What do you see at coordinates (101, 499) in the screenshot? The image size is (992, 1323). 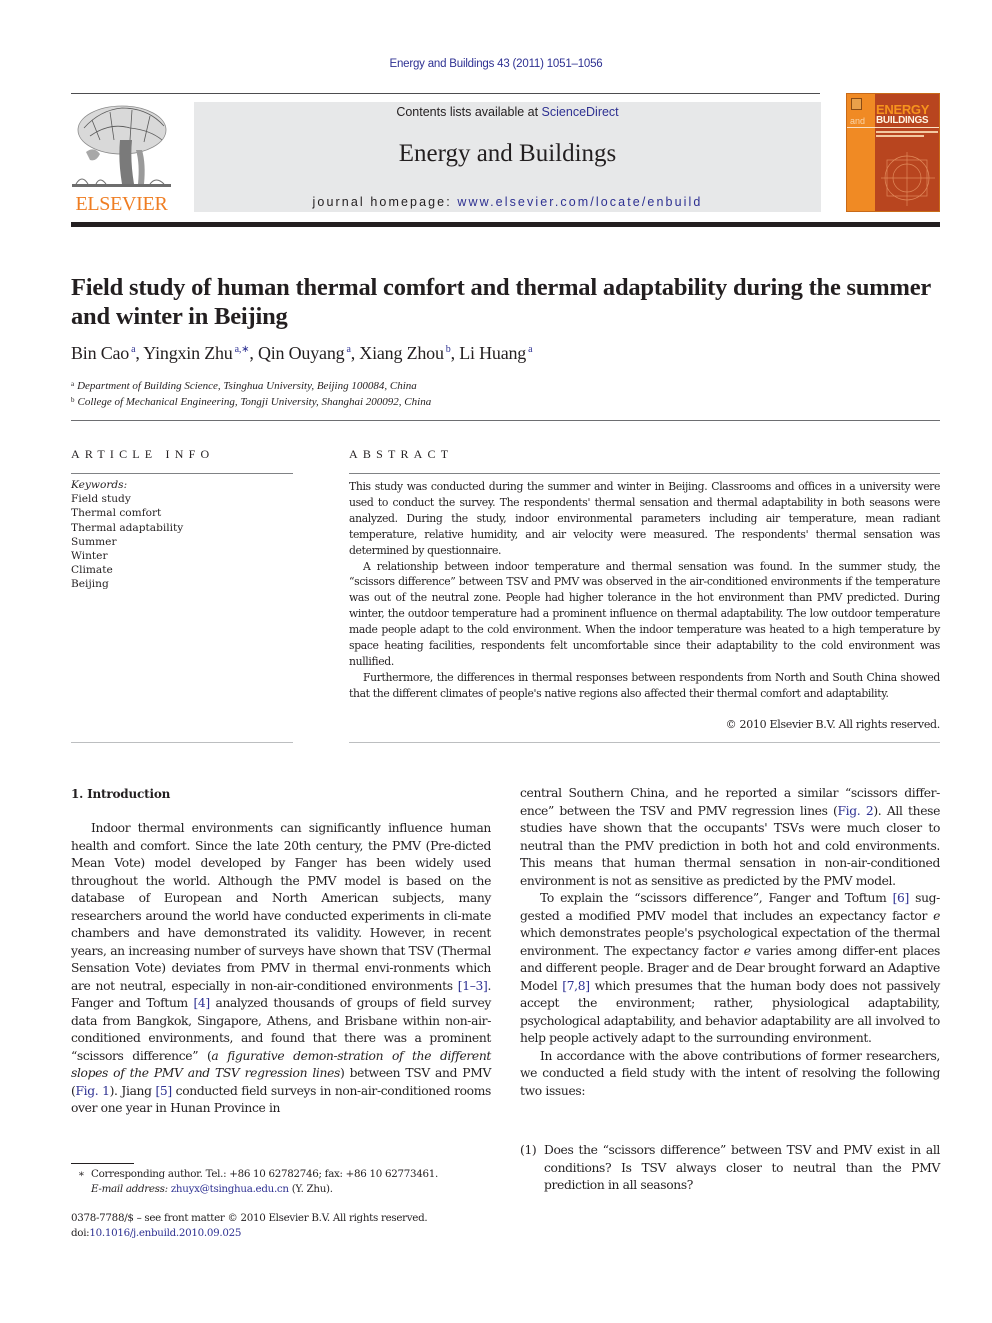 I see `keyword: Field study` at bounding box center [101, 499].